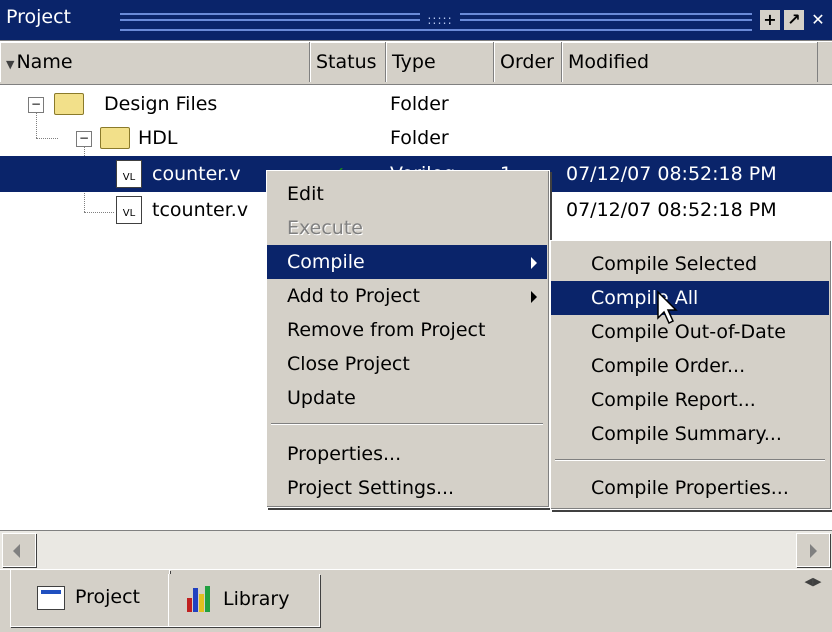  I want to click on column-name-label: Name, so click(44, 62).